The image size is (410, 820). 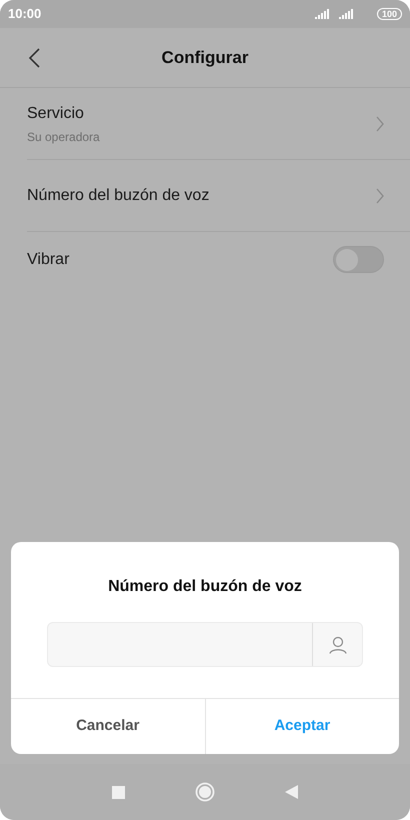 What do you see at coordinates (34, 58) in the screenshot?
I see `back-icon` at bounding box center [34, 58].